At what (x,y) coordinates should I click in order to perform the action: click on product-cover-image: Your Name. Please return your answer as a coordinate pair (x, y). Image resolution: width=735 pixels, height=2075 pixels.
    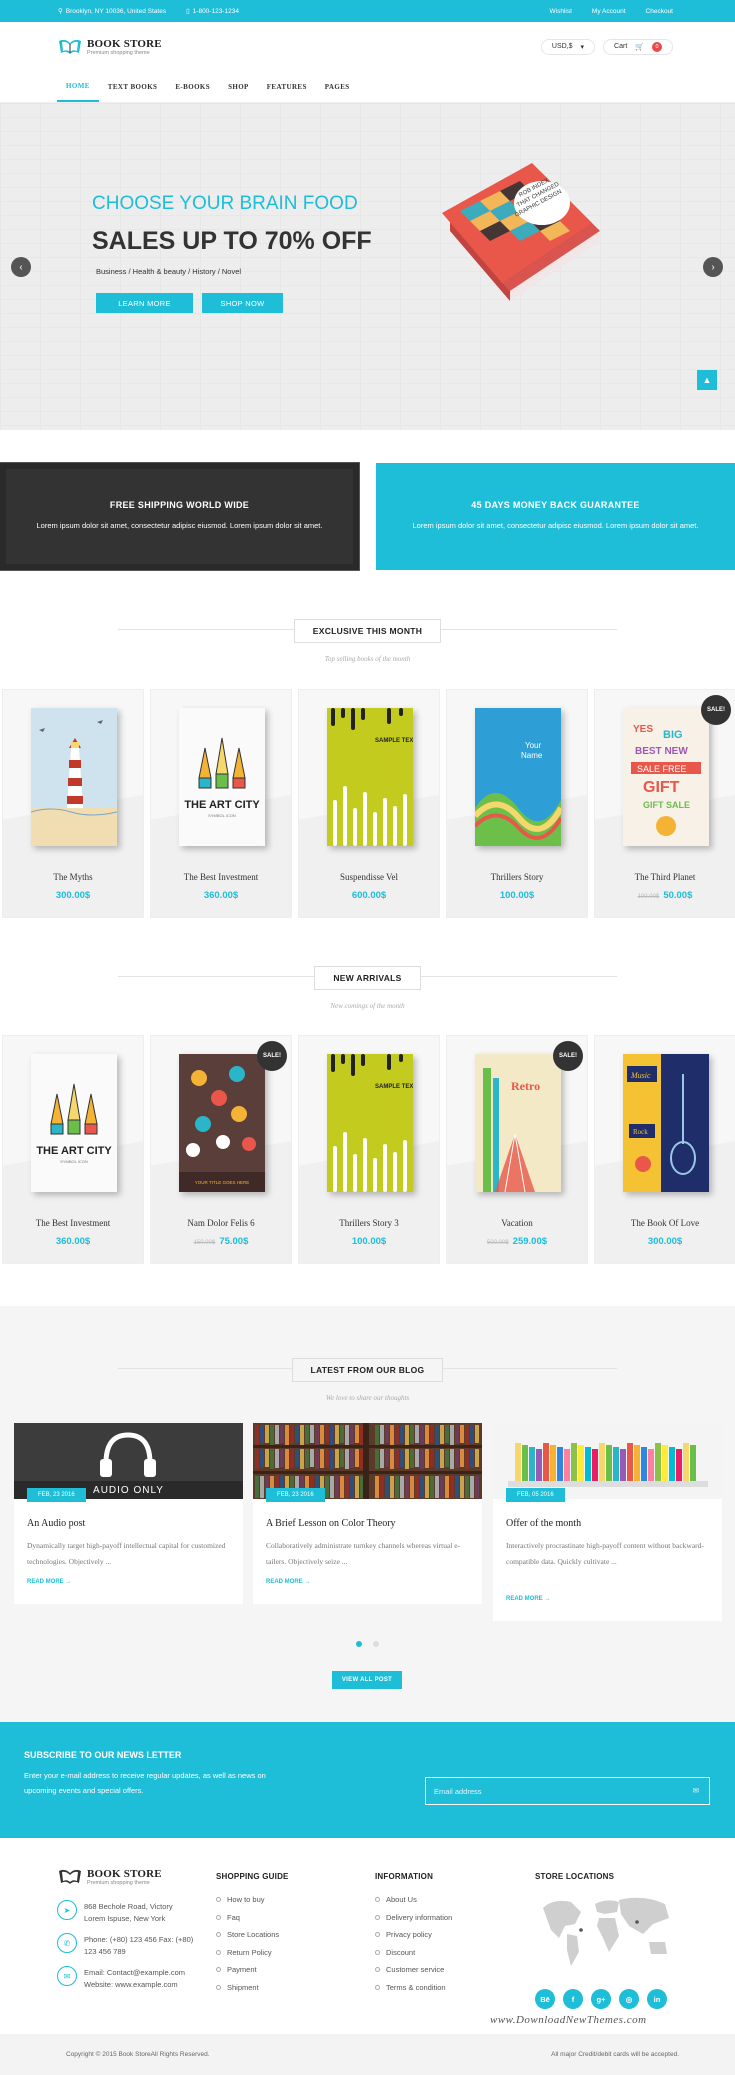
    Looking at the image, I should click on (518, 777).